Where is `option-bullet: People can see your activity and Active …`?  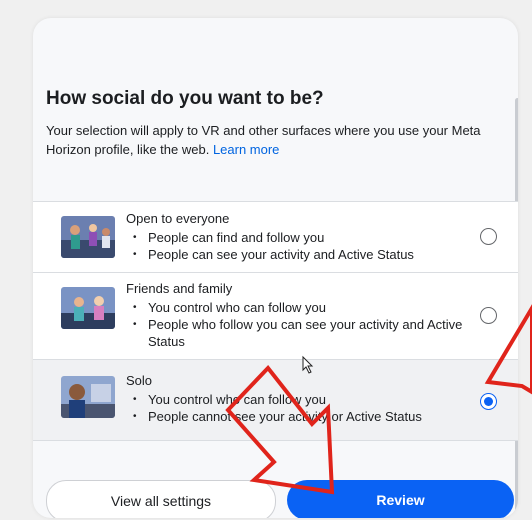
option-bullet: People can see your activity and Active … is located at coordinates (273, 254).